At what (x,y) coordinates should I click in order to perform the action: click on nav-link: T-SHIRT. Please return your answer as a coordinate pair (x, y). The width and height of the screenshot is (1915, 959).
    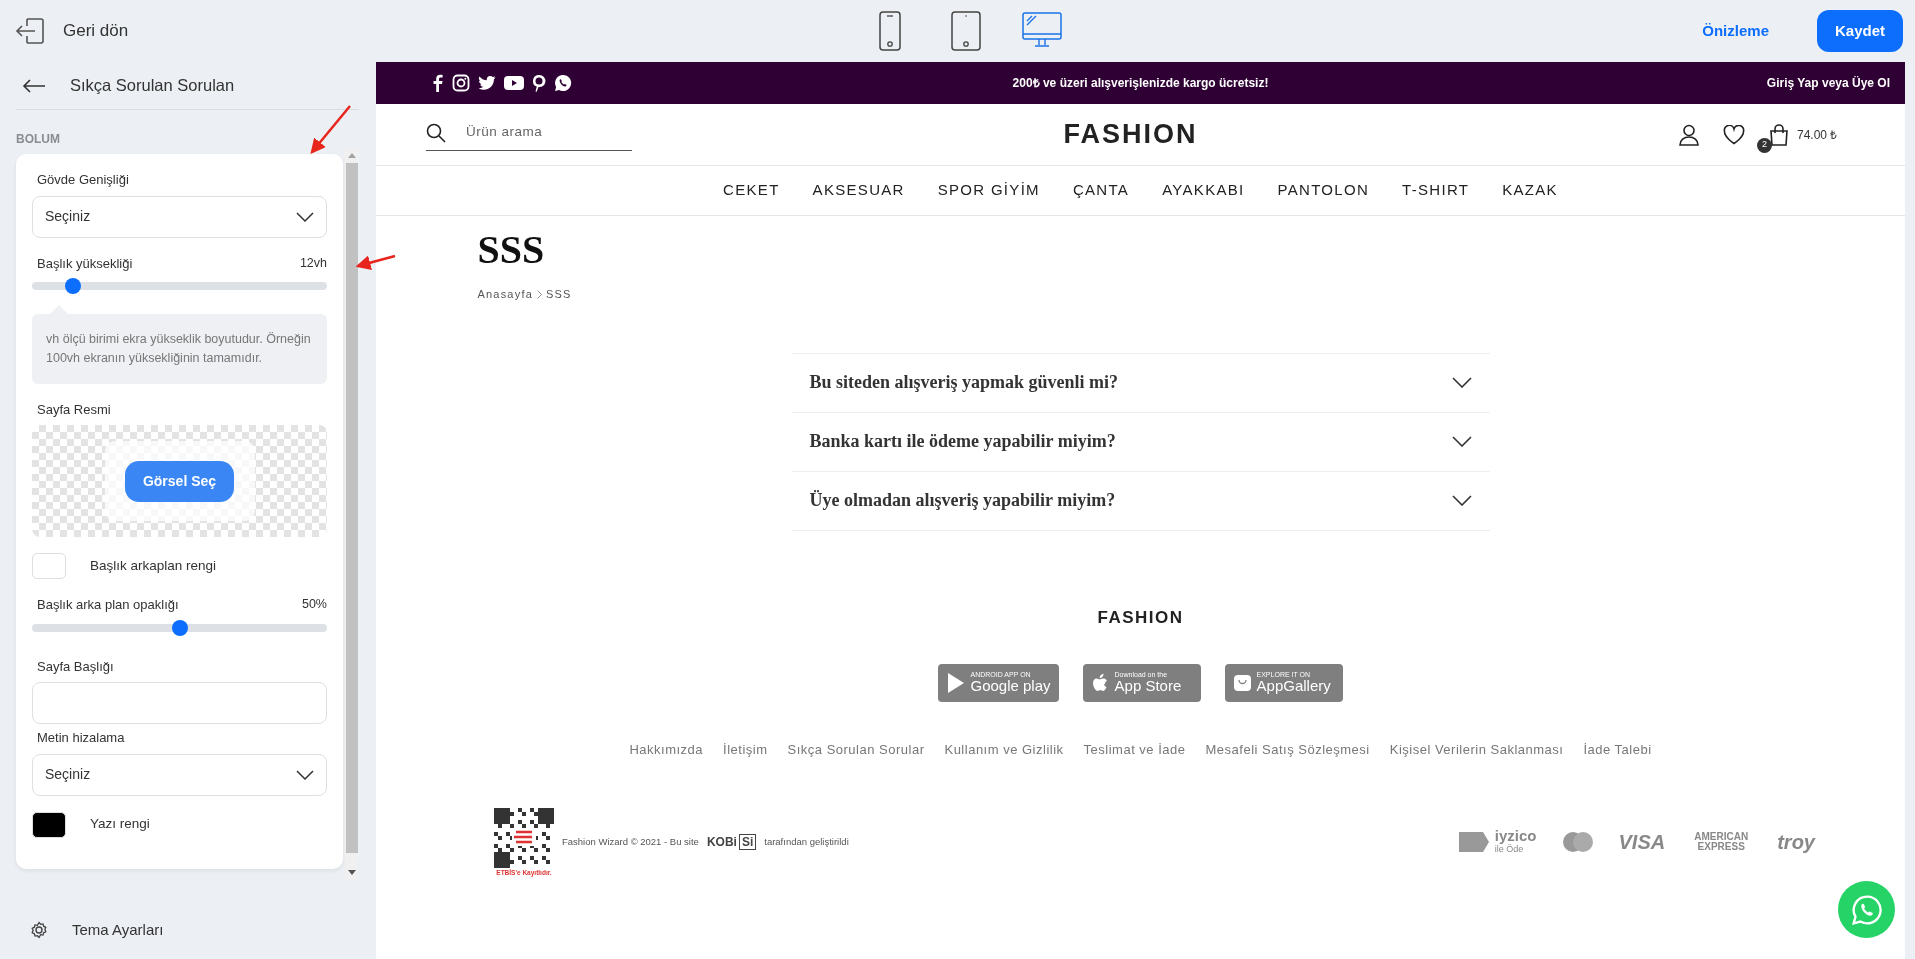
    Looking at the image, I should click on (1436, 190).